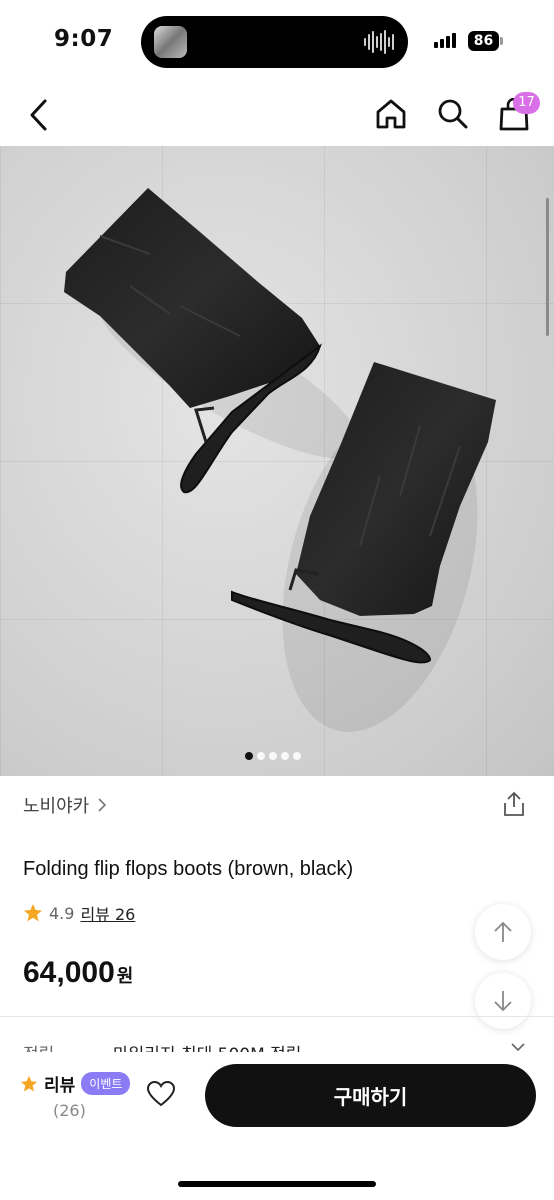 This screenshot has width=554, height=1200. What do you see at coordinates (518, 1047) in the screenshot?
I see `chevron-down-icon` at bounding box center [518, 1047].